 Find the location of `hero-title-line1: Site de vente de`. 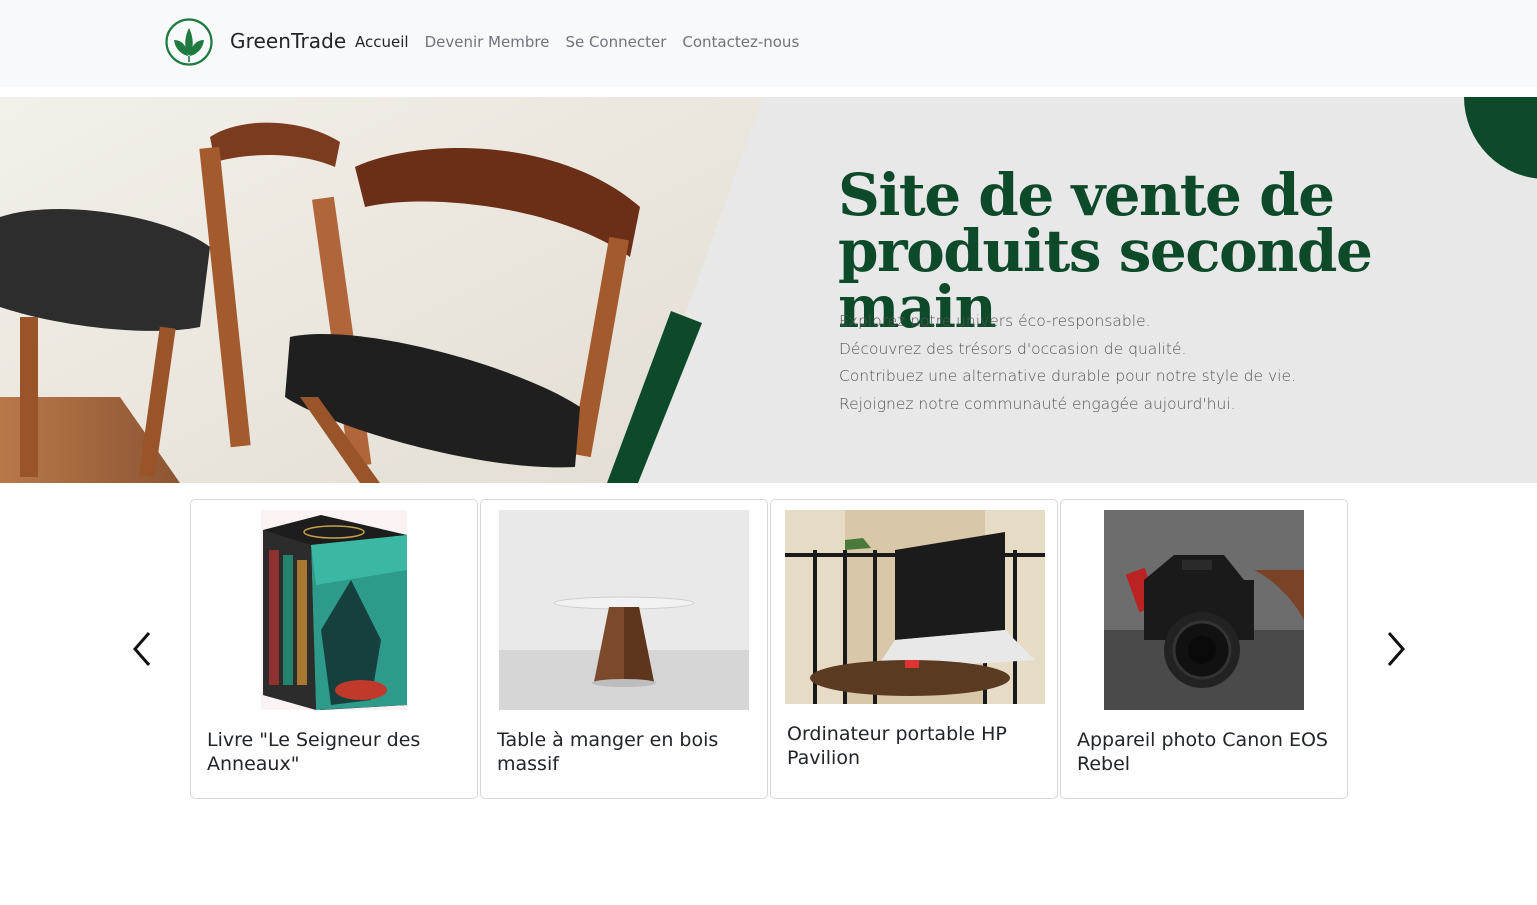

hero-title-line1: Site de vente de is located at coordinates (1086, 195).